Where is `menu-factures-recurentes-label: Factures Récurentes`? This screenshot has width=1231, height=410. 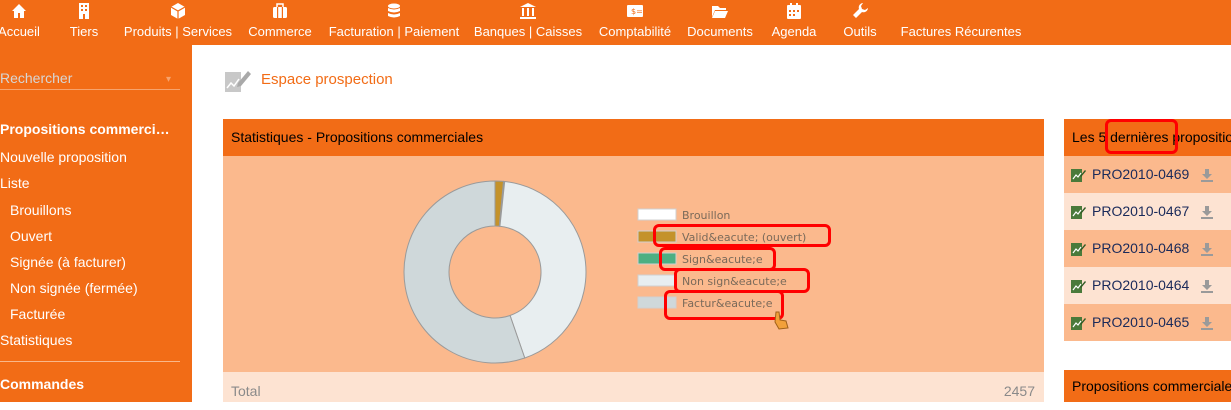
menu-factures-recurentes-label: Factures Récurentes is located at coordinates (961, 31).